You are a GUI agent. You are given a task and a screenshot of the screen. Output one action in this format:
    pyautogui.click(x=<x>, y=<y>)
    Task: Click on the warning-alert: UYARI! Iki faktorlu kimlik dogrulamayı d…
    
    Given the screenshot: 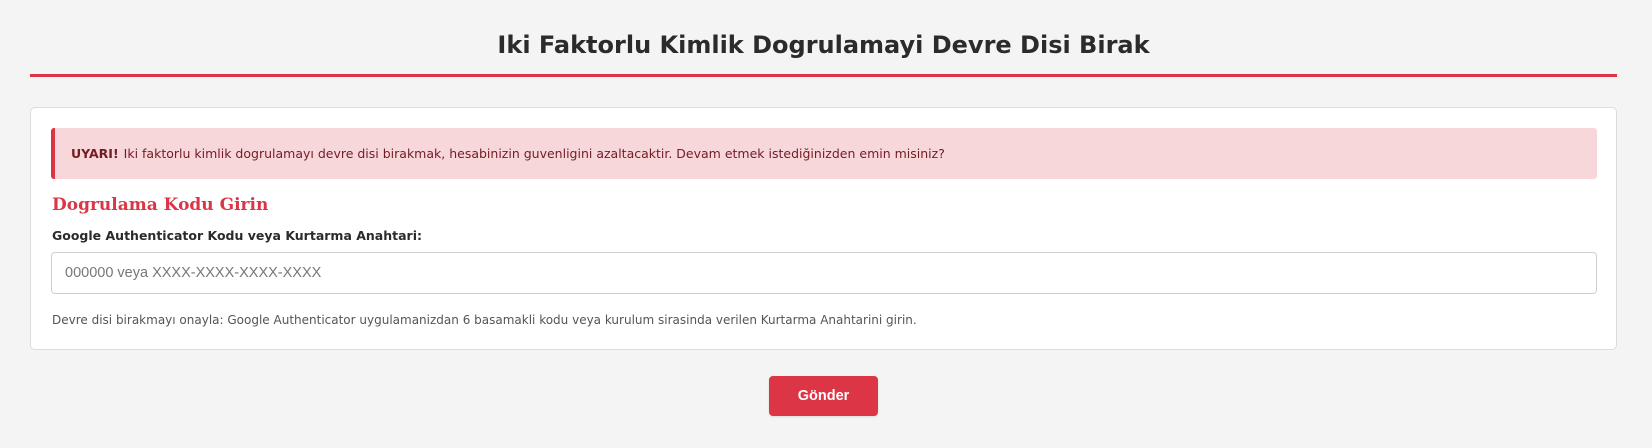 What is the action you would take?
    pyautogui.click(x=824, y=153)
    